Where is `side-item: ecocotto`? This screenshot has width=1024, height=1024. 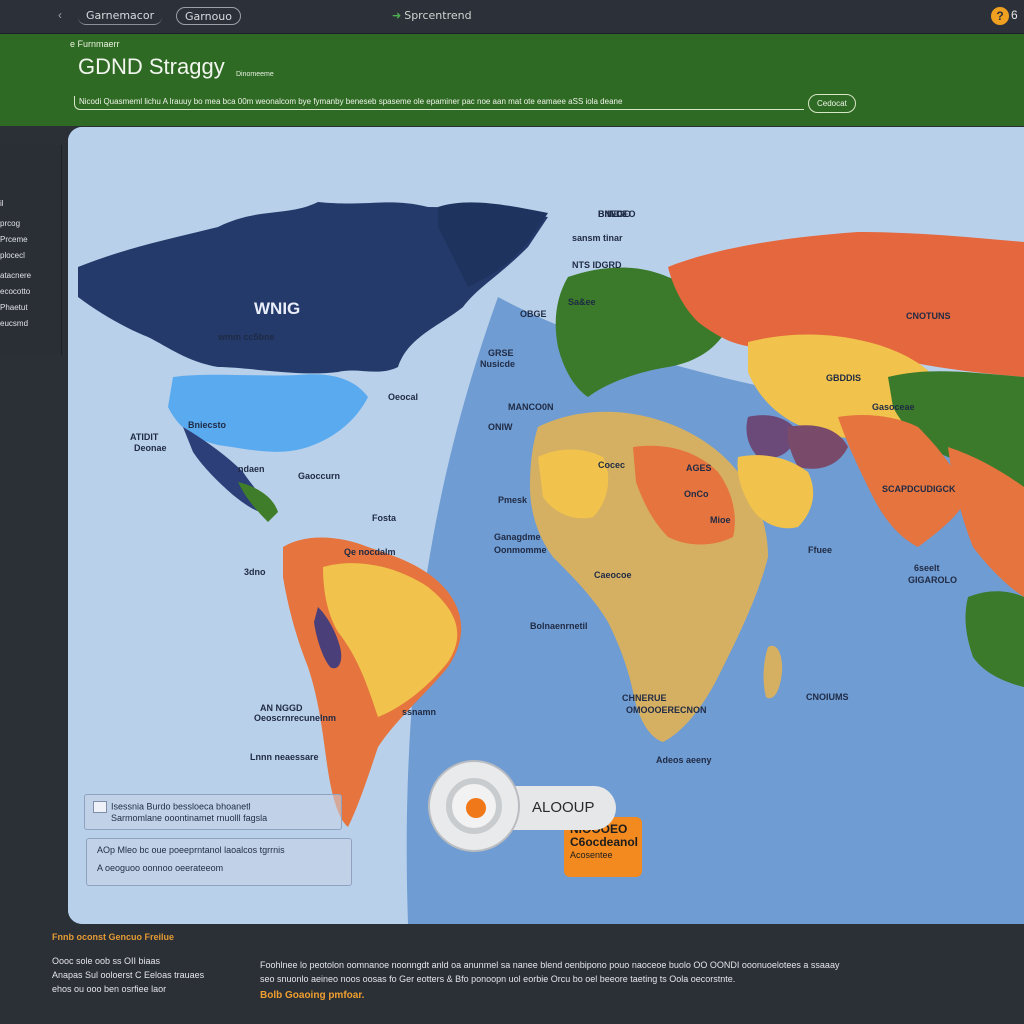 side-item: ecocotto is located at coordinates (15, 291).